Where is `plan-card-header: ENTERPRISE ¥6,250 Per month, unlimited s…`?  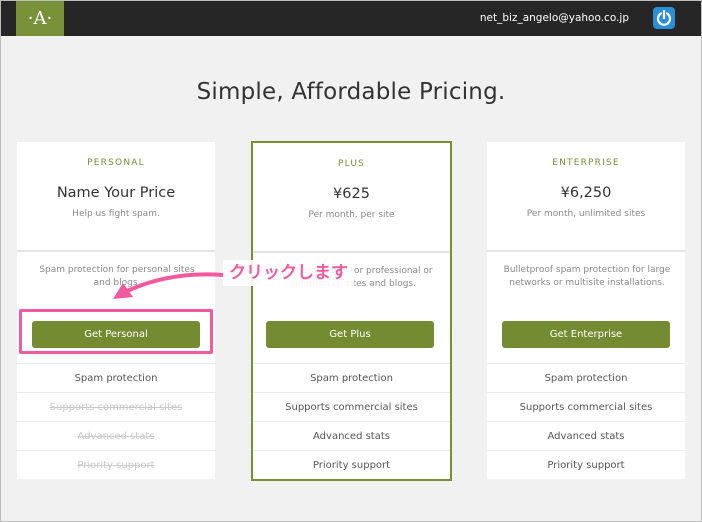
plan-card-header: ENTERPRISE ¥6,250 Per month, unlimited s… is located at coordinates (586, 197).